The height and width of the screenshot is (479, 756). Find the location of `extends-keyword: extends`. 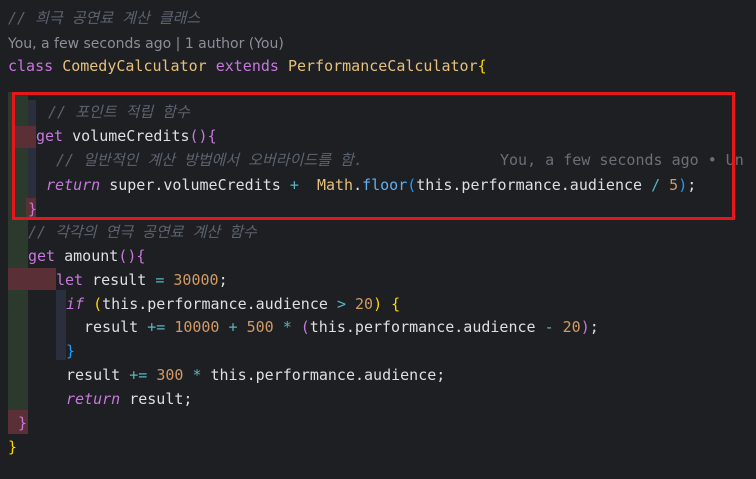

extends-keyword: extends is located at coordinates (247, 66).